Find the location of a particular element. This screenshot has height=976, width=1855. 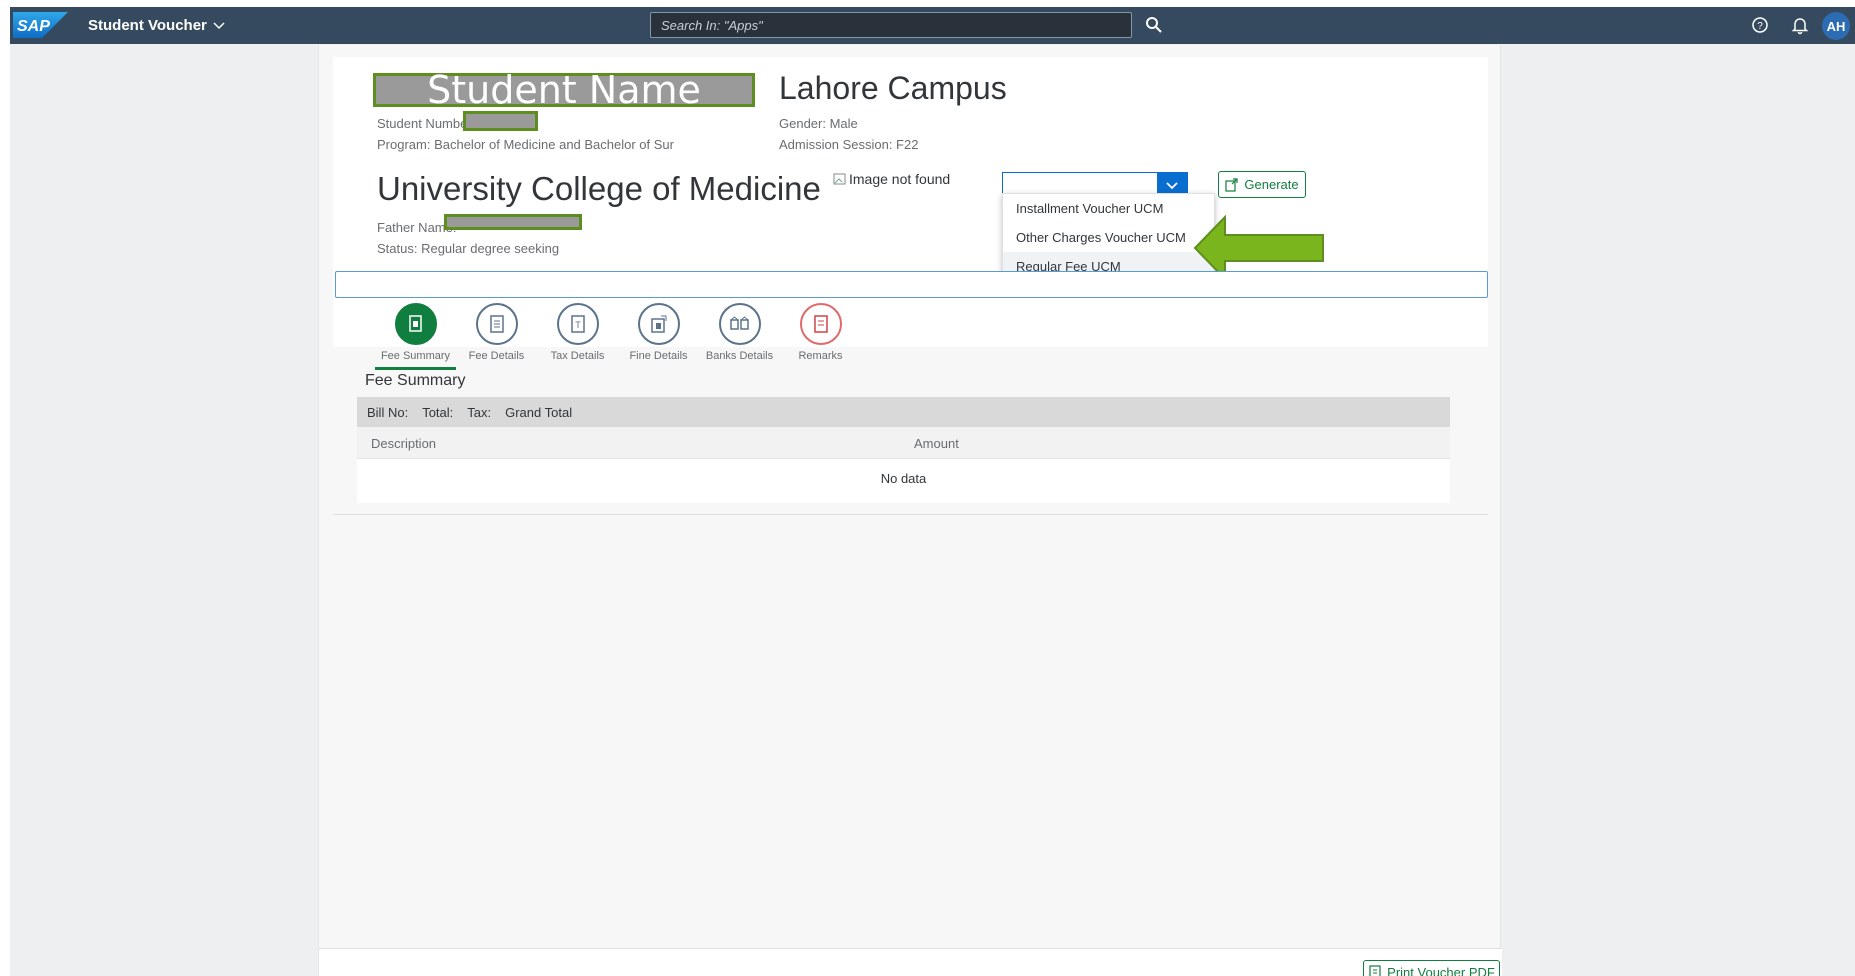

footer-toolbar is located at coordinates (910, 962).